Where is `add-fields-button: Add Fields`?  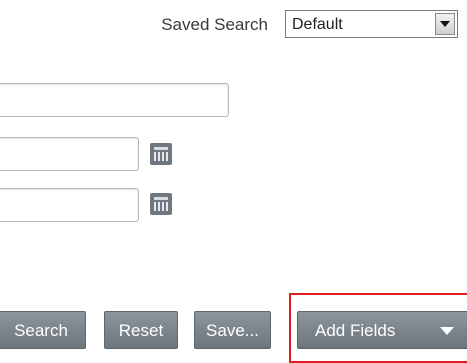
add-fields-button: Add Fields is located at coordinates (382, 330).